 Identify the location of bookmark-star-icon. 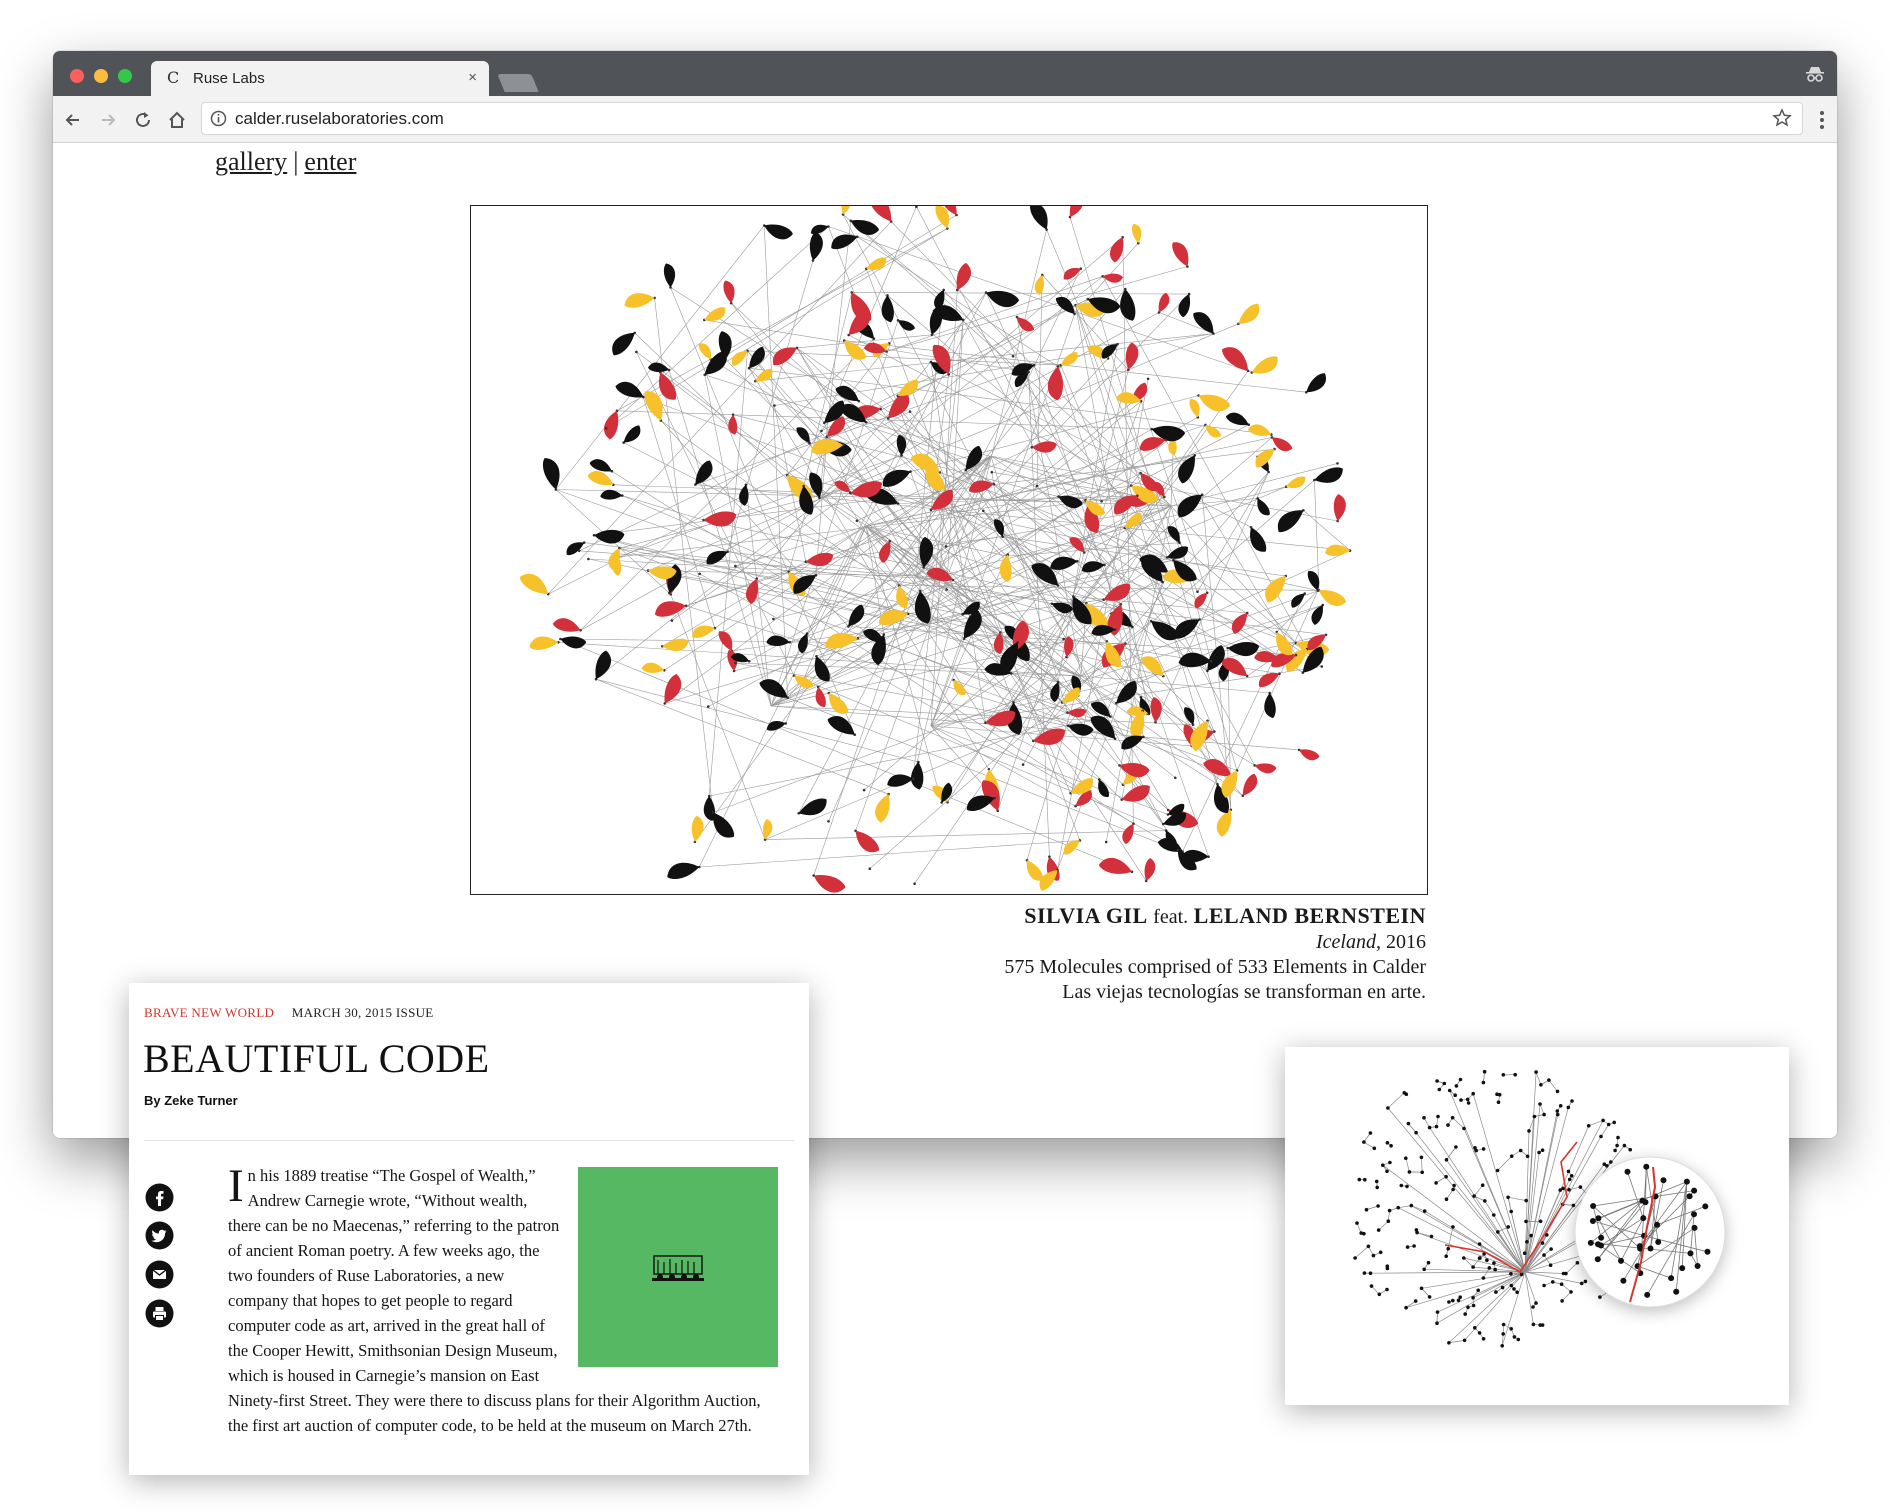
(1782, 118).